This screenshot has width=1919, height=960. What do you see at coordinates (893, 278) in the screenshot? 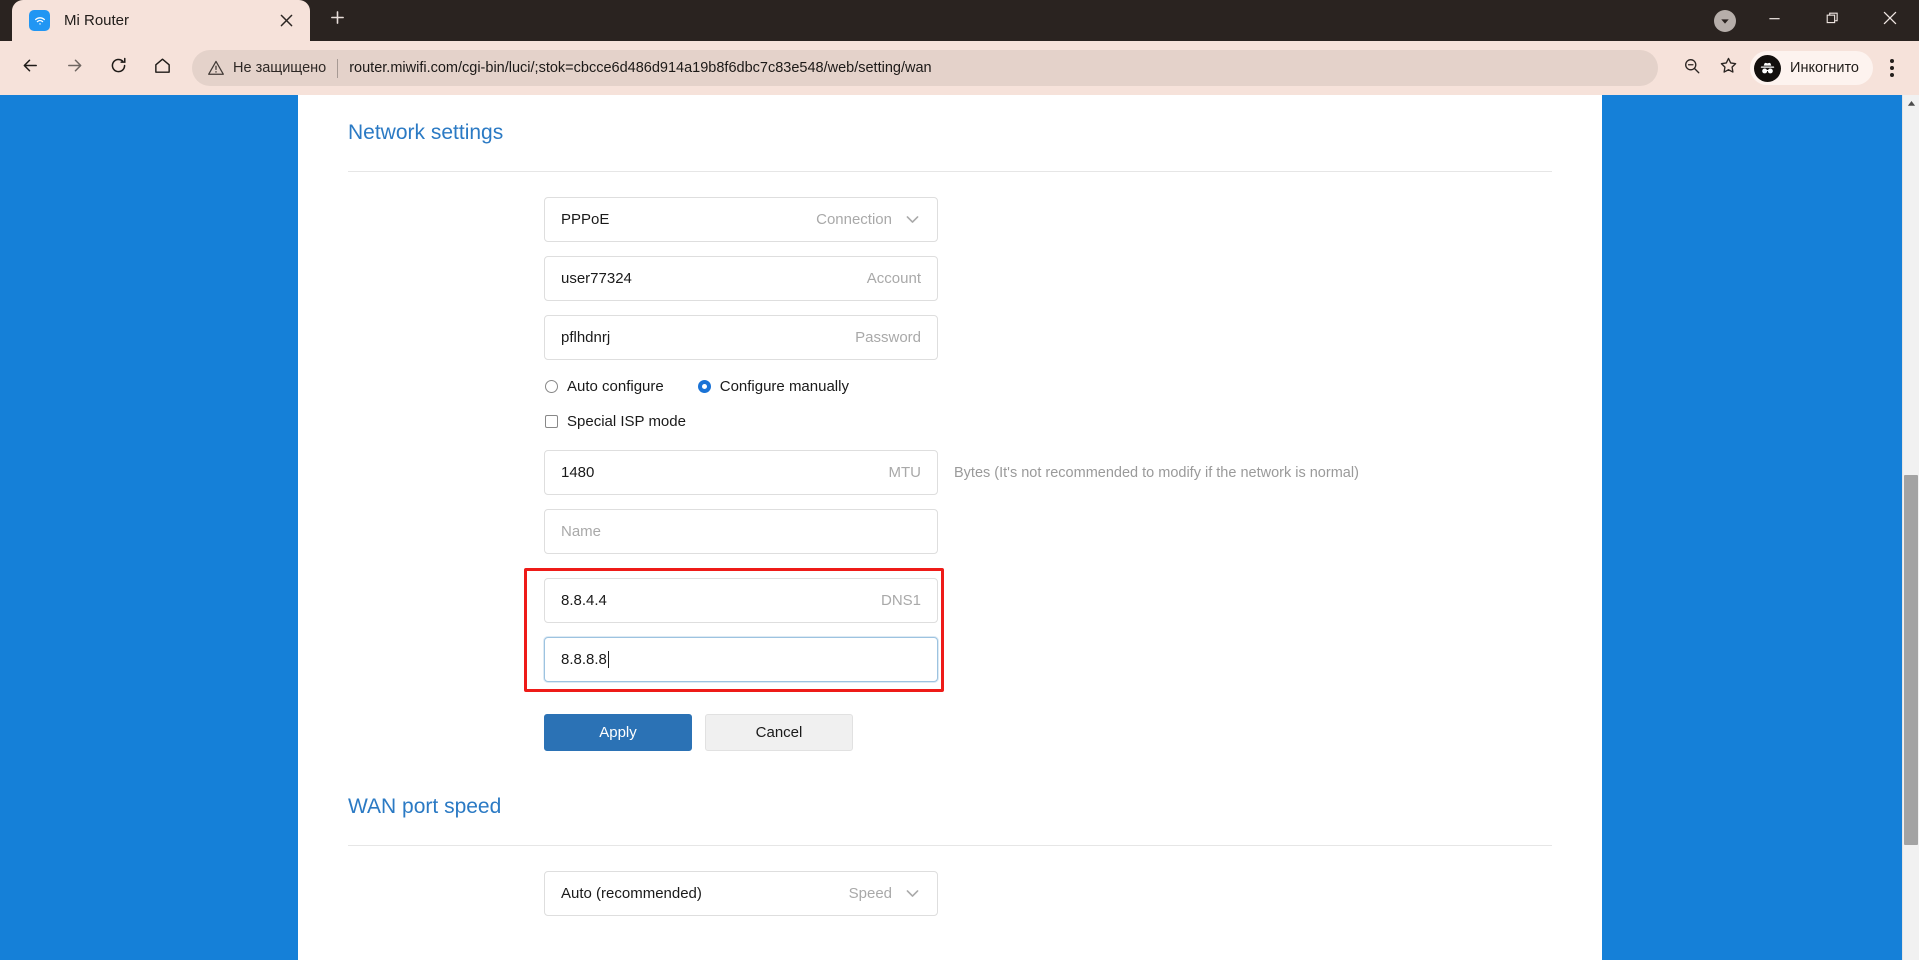
I see `account-label: Account` at bounding box center [893, 278].